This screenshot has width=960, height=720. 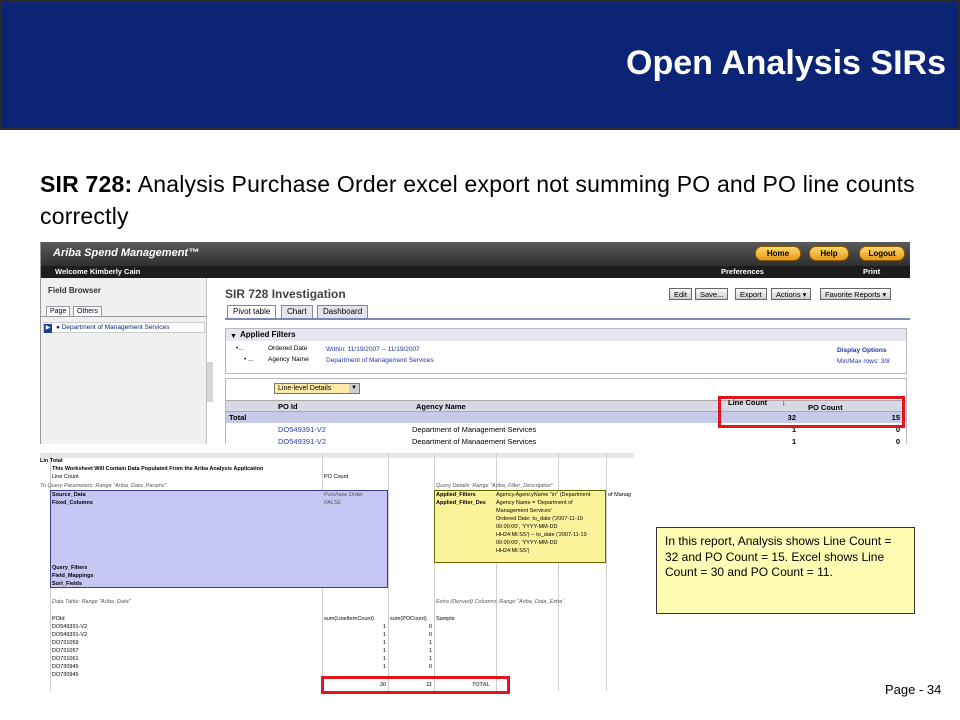 What do you see at coordinates (69, 495) in the screenshot?
I see `excel-cell: Source_Data` at bounding box center [69, 495].